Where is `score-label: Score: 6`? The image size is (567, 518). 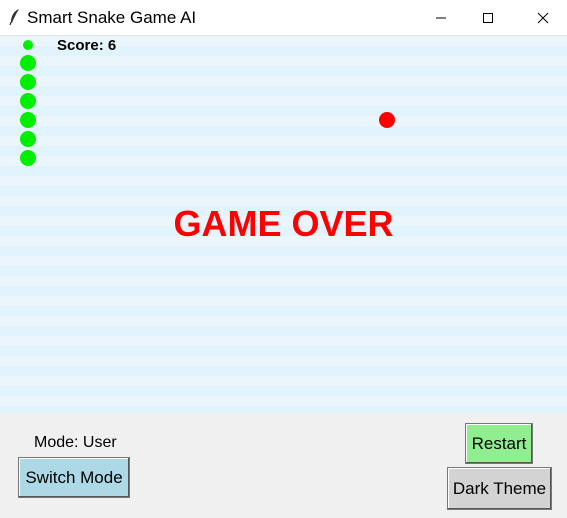
score-label: Score: 6 is located at coordinates (87, 45).